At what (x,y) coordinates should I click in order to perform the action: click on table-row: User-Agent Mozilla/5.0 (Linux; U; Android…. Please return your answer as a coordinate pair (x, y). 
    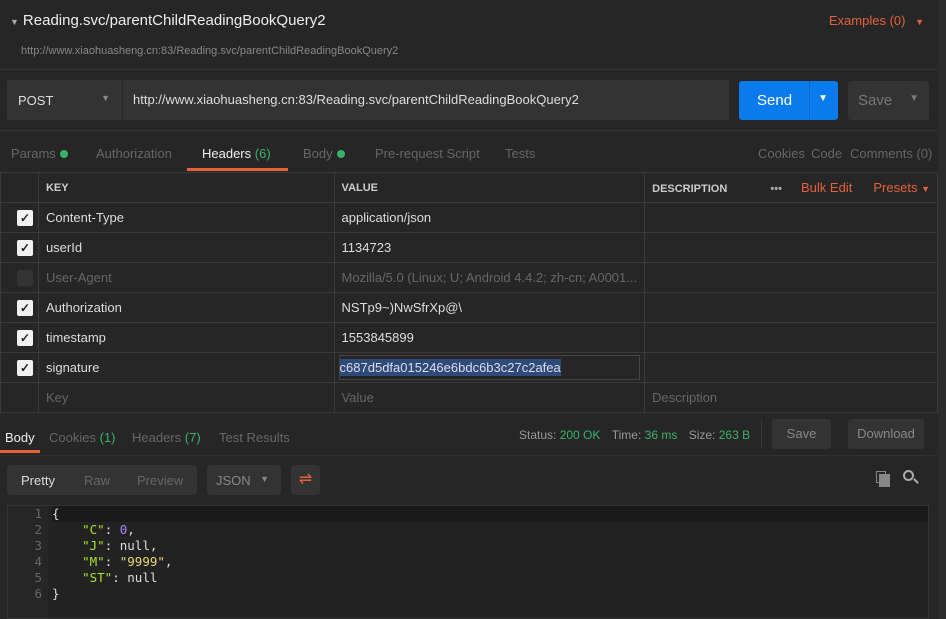
    Looking at the image, I should click on (469, 277).